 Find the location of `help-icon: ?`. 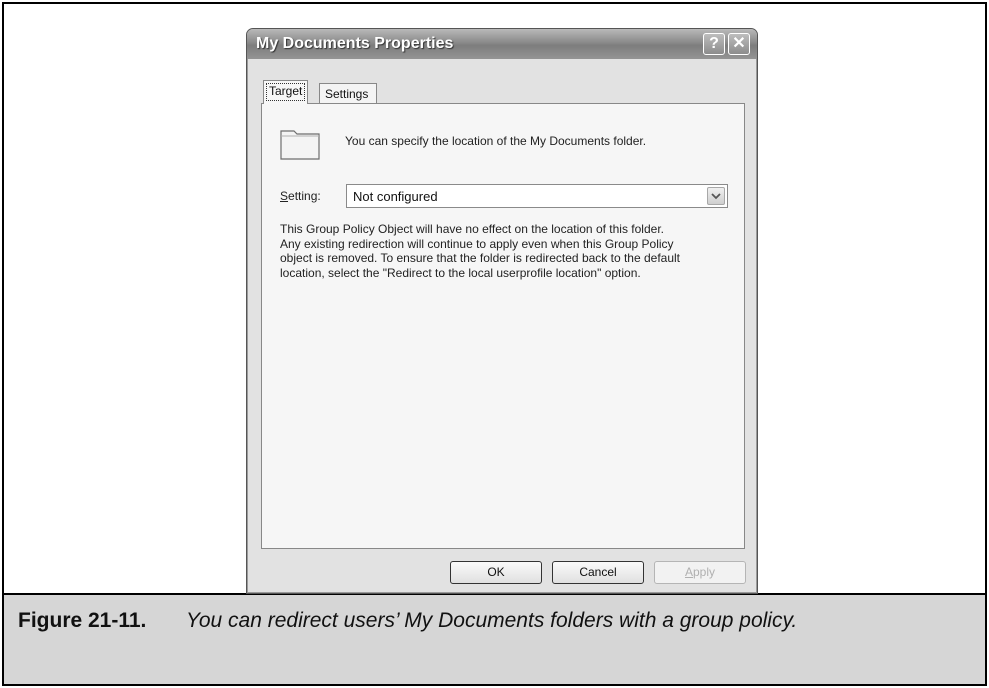

help-icon: ? is located at coordinates (714, 43).